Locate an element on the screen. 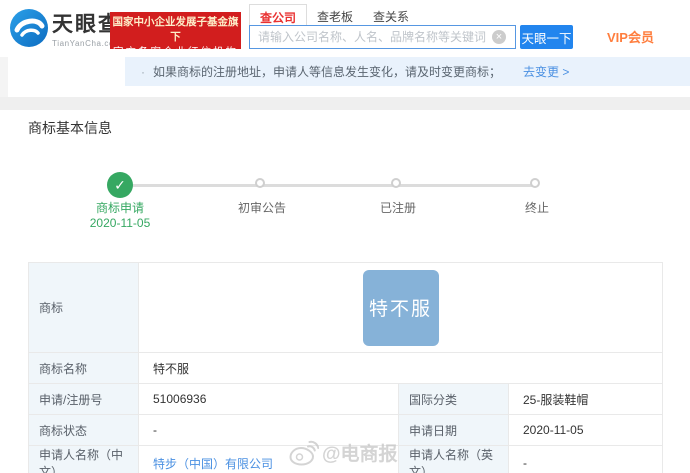 Image resolution: width=690 pixels, height=473 pixels. tab-relation: 查关系 is located at coordinates (391, 14).